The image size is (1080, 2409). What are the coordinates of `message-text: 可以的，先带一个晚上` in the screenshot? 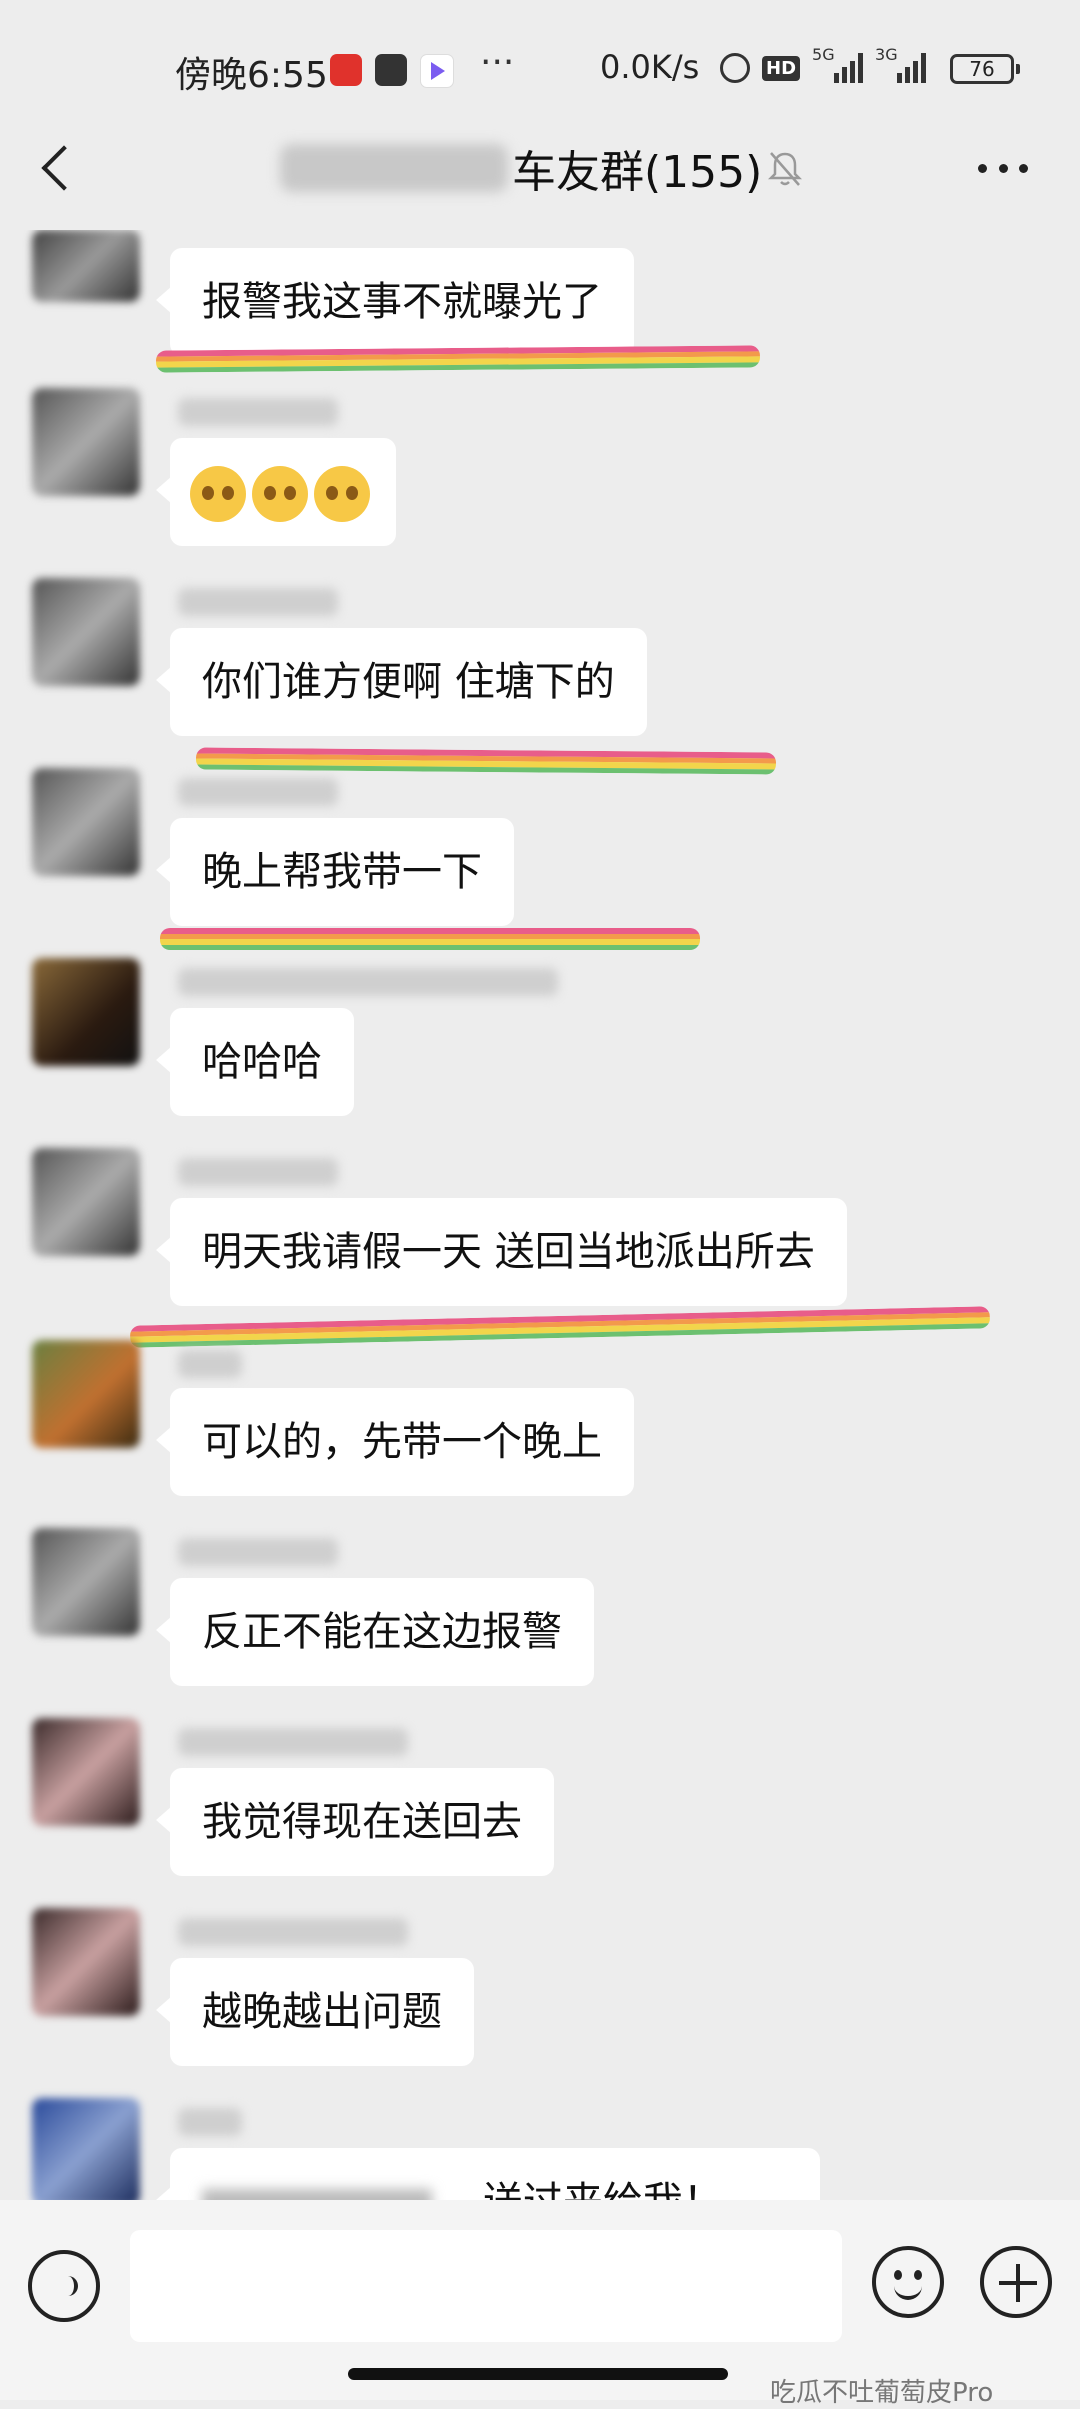 It's located at (402, 1442).